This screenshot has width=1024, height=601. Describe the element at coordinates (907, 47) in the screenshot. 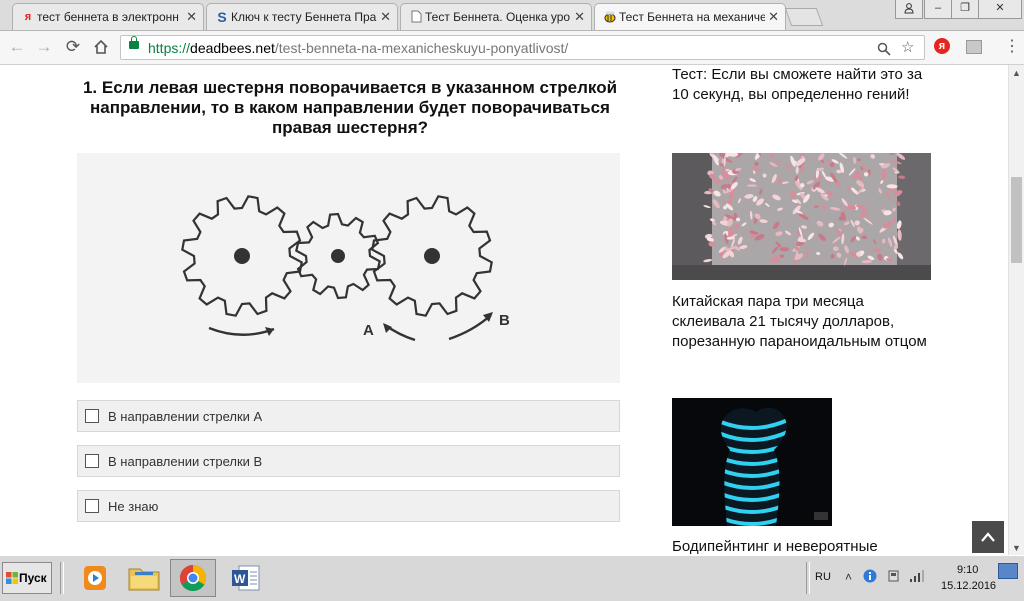

I see `bookmark-star-icon: ☆` at that location.